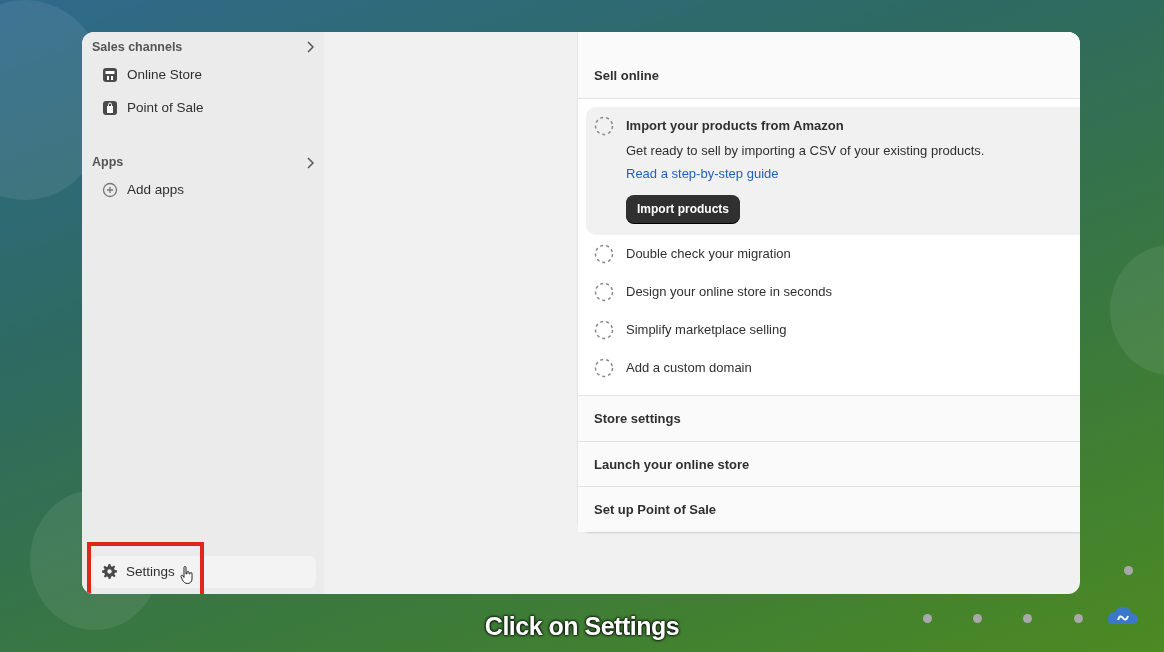 This screenshot has width=1164, height=652. I want to click on section-header: Launch your online store, so click(829, 463).